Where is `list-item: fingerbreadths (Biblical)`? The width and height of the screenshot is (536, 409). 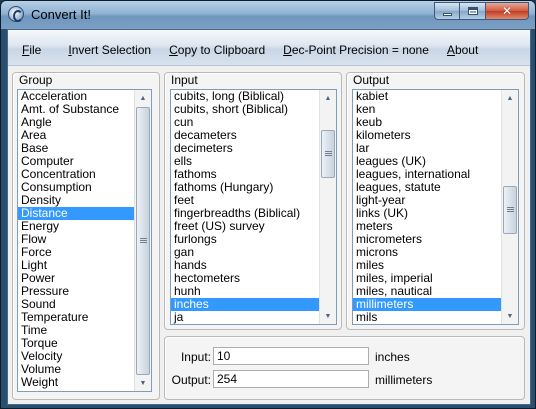 list-item: fingerbreadths (Biblical) is located at coordinates (245, 213).